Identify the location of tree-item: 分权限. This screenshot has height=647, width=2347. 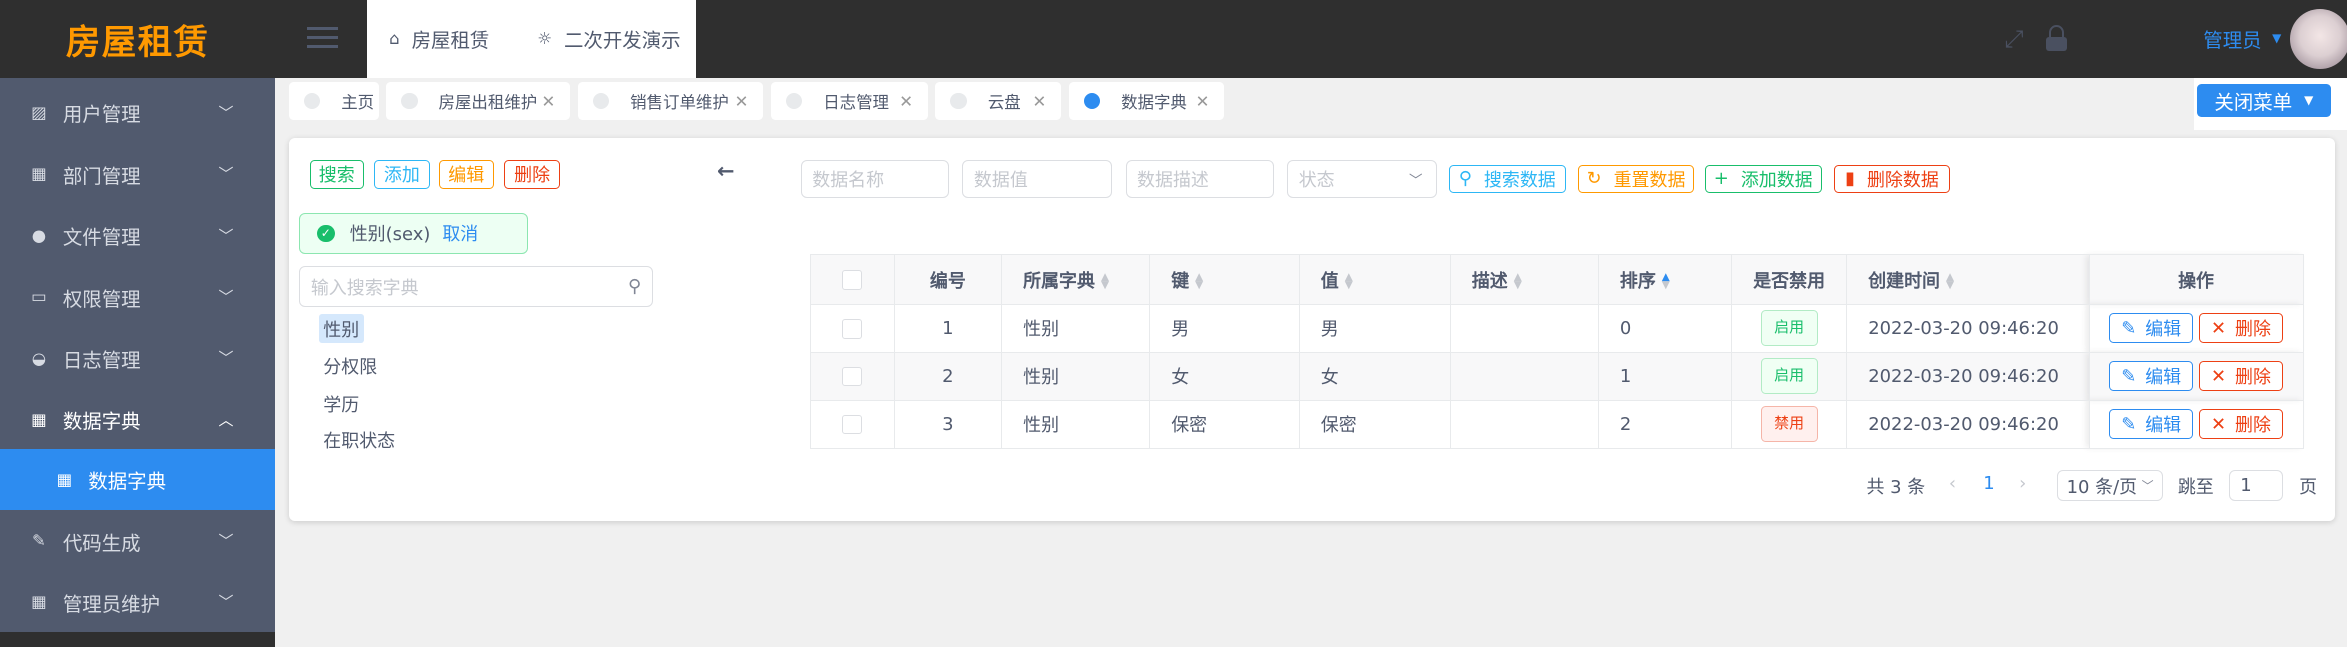
(350, 366).